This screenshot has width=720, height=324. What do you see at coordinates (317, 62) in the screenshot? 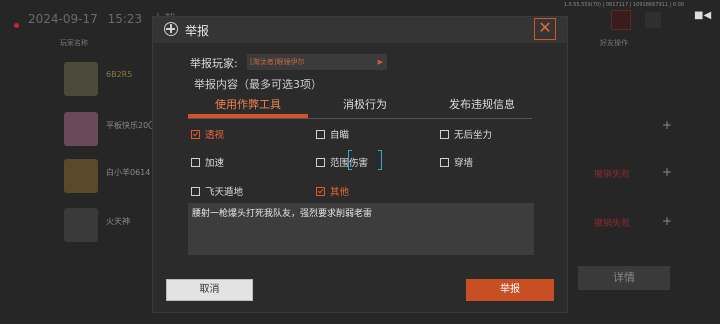
I see `player-select: [淘汰者]眼镜伊尔 ▶` at bounding box center [317, 62].